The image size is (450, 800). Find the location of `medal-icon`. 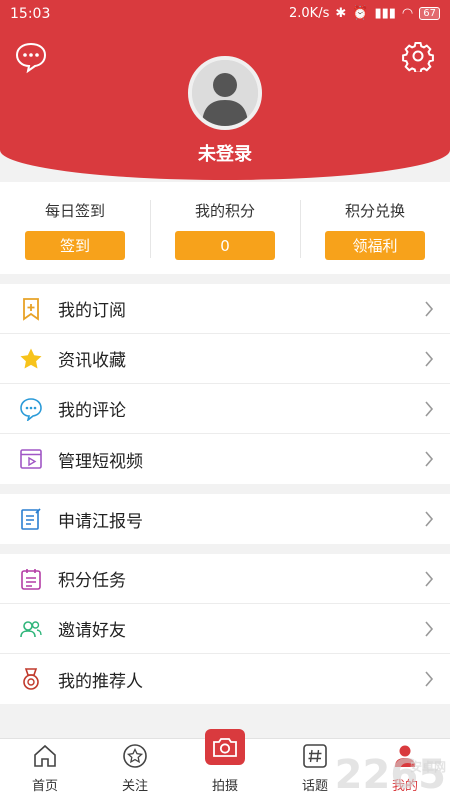

medal-icon is located at coordinates (31, 679).